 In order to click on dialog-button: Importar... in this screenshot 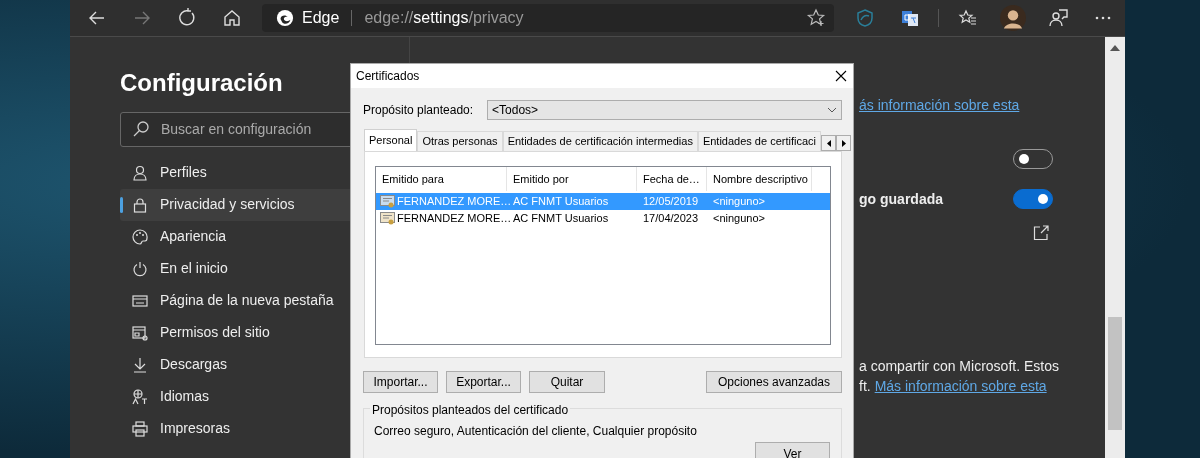, I will do `click(400, 382)`.